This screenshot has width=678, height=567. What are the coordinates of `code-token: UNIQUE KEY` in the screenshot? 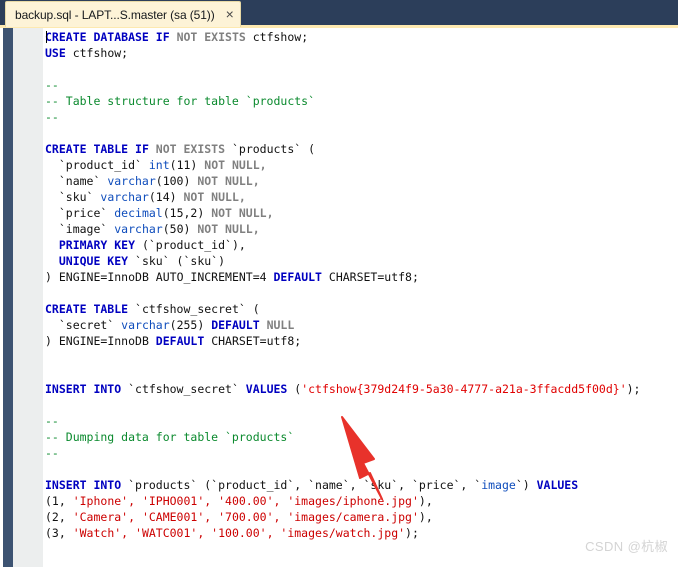 It's located at (90, 261).